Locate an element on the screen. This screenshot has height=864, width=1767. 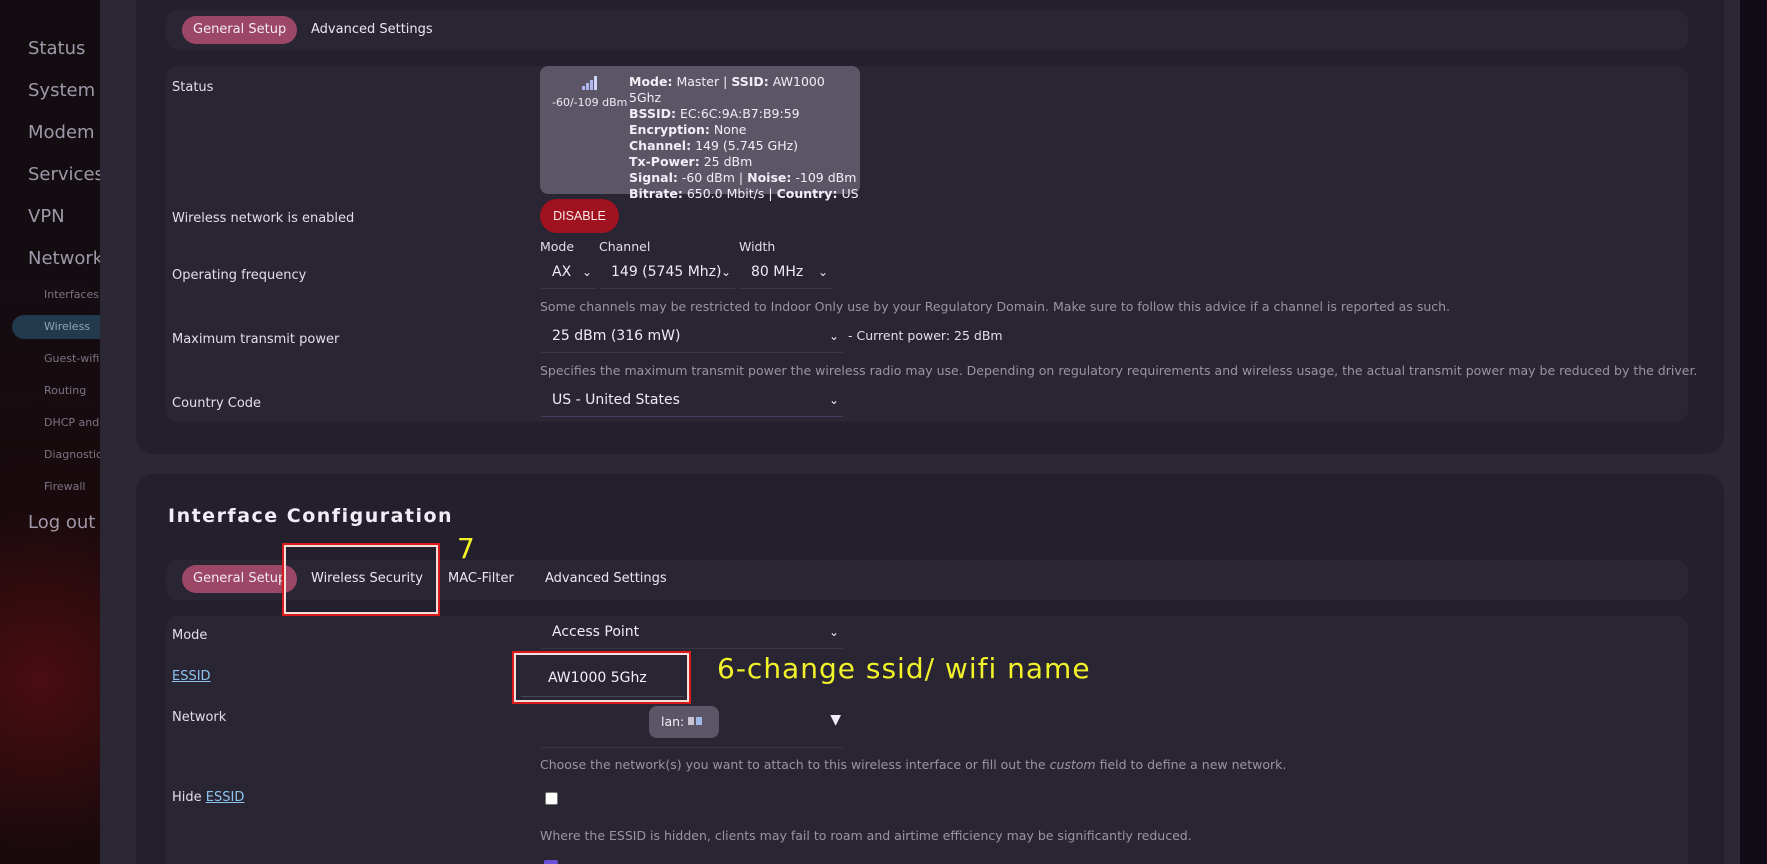
mode-column-head: Mode is located at coordinates (557, 246).